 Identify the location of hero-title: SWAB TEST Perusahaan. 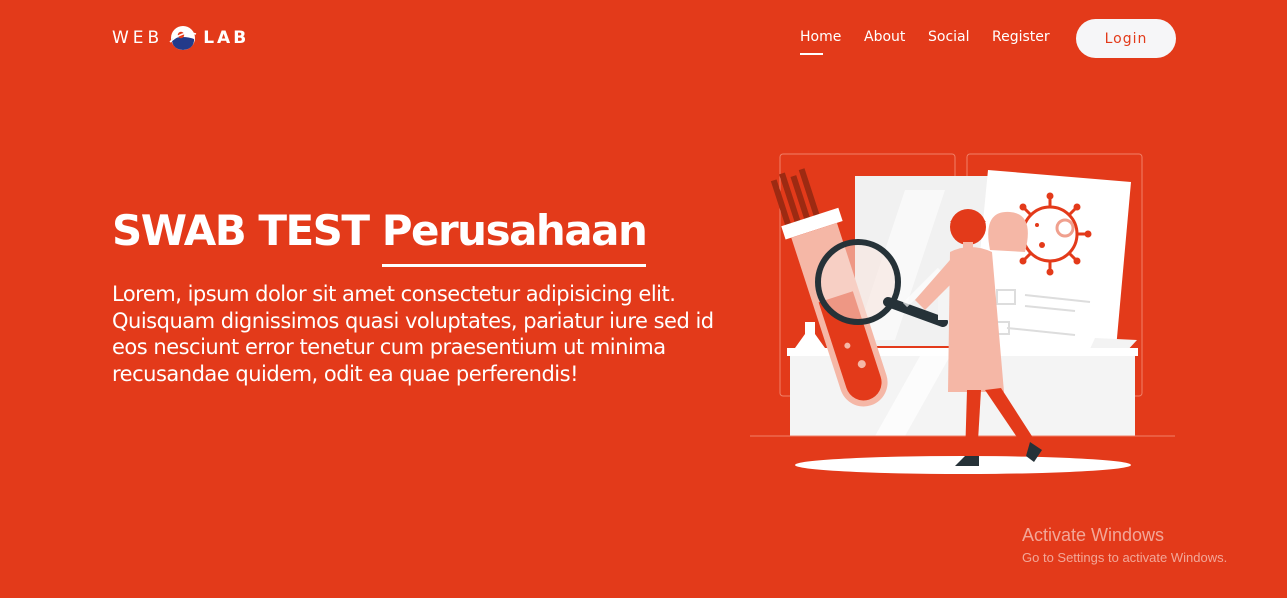
(380, 230).